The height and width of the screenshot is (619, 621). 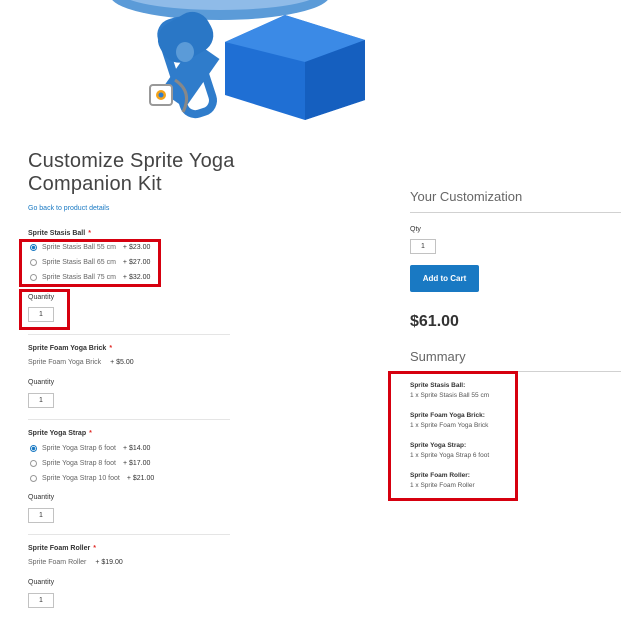 What do you see at coordinates (57, 562) in the screenshot?
I see `item-label: Sprite Foam Roller` at bounding box center [57, 562].